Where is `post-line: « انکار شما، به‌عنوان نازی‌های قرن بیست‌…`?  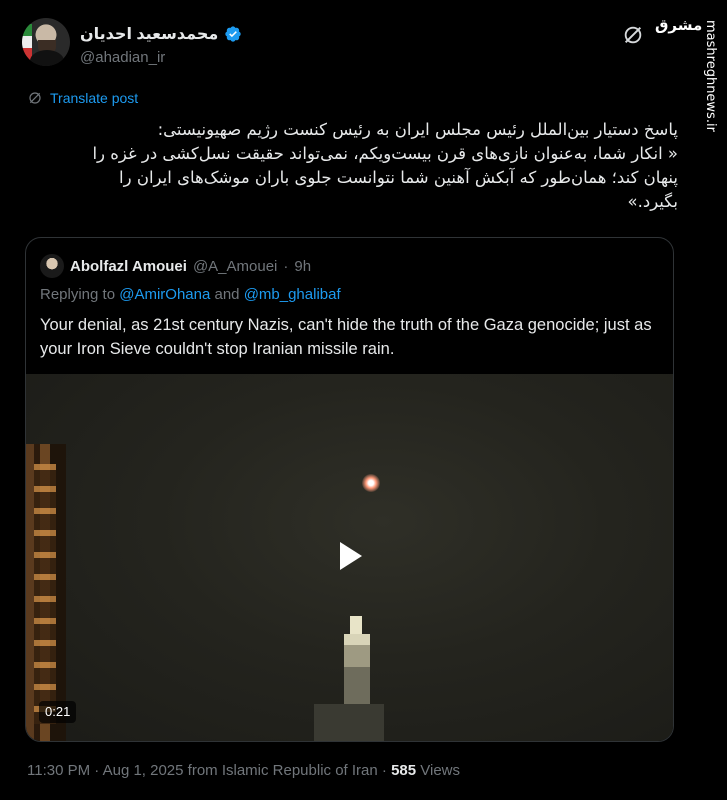 post-line: « انکار شما، به‌عنوان نازی‌های قرن بیست‌… is located at coordinates (385, 153).